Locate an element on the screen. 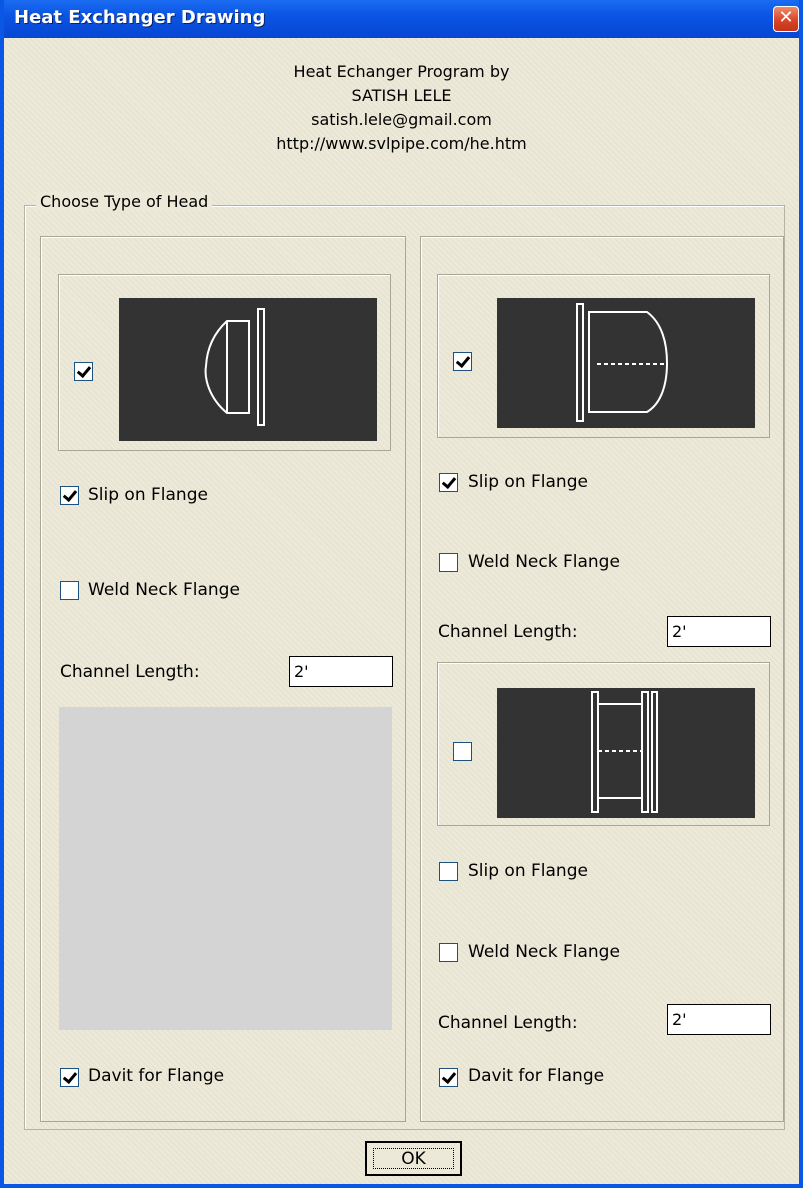  left-head-drawing is located at coordinates (248, 369).